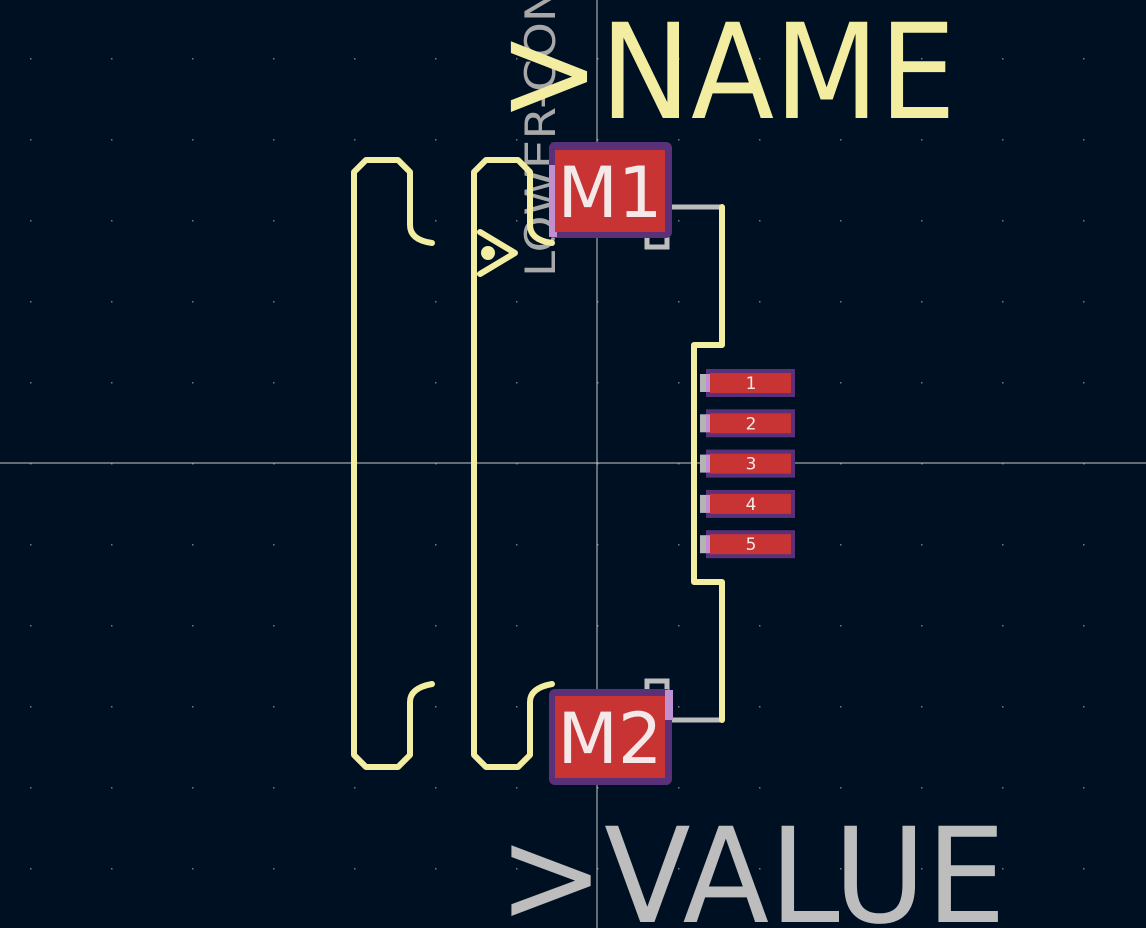  I want to click on pad-number-label: 1, so click(751, 384).